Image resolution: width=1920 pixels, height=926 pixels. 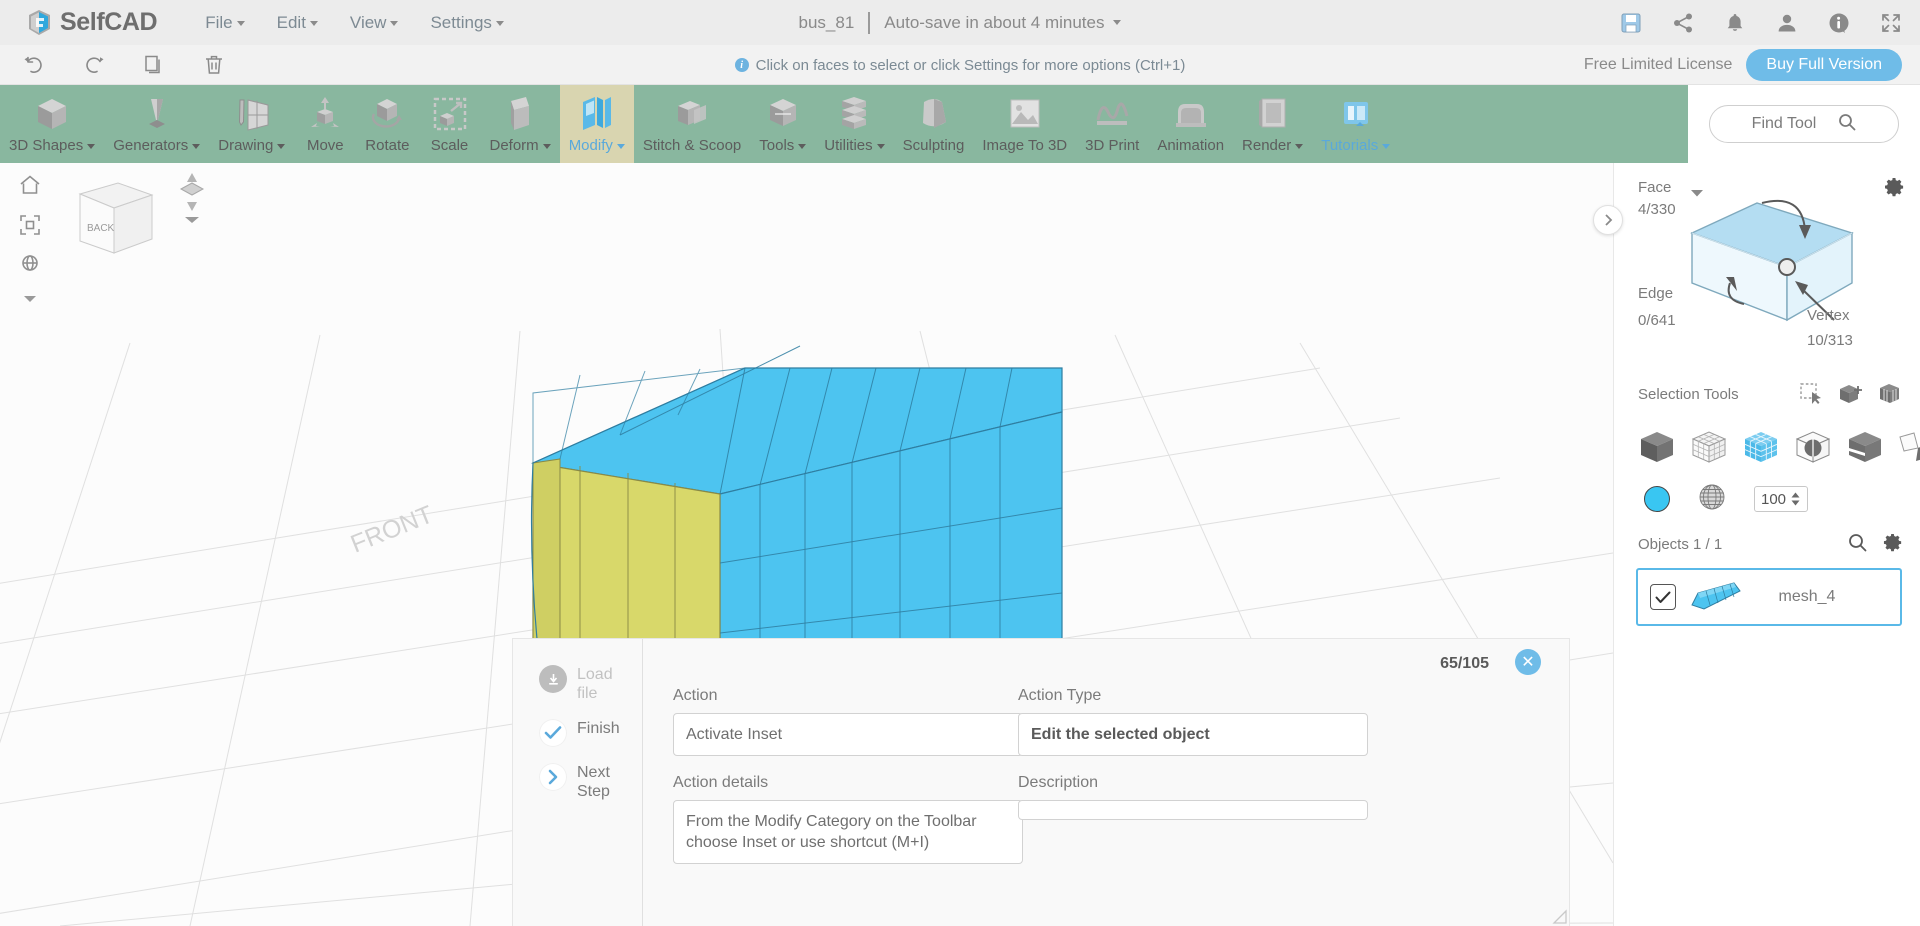 I want to click on search-icon, so click(x=1857, y=544).